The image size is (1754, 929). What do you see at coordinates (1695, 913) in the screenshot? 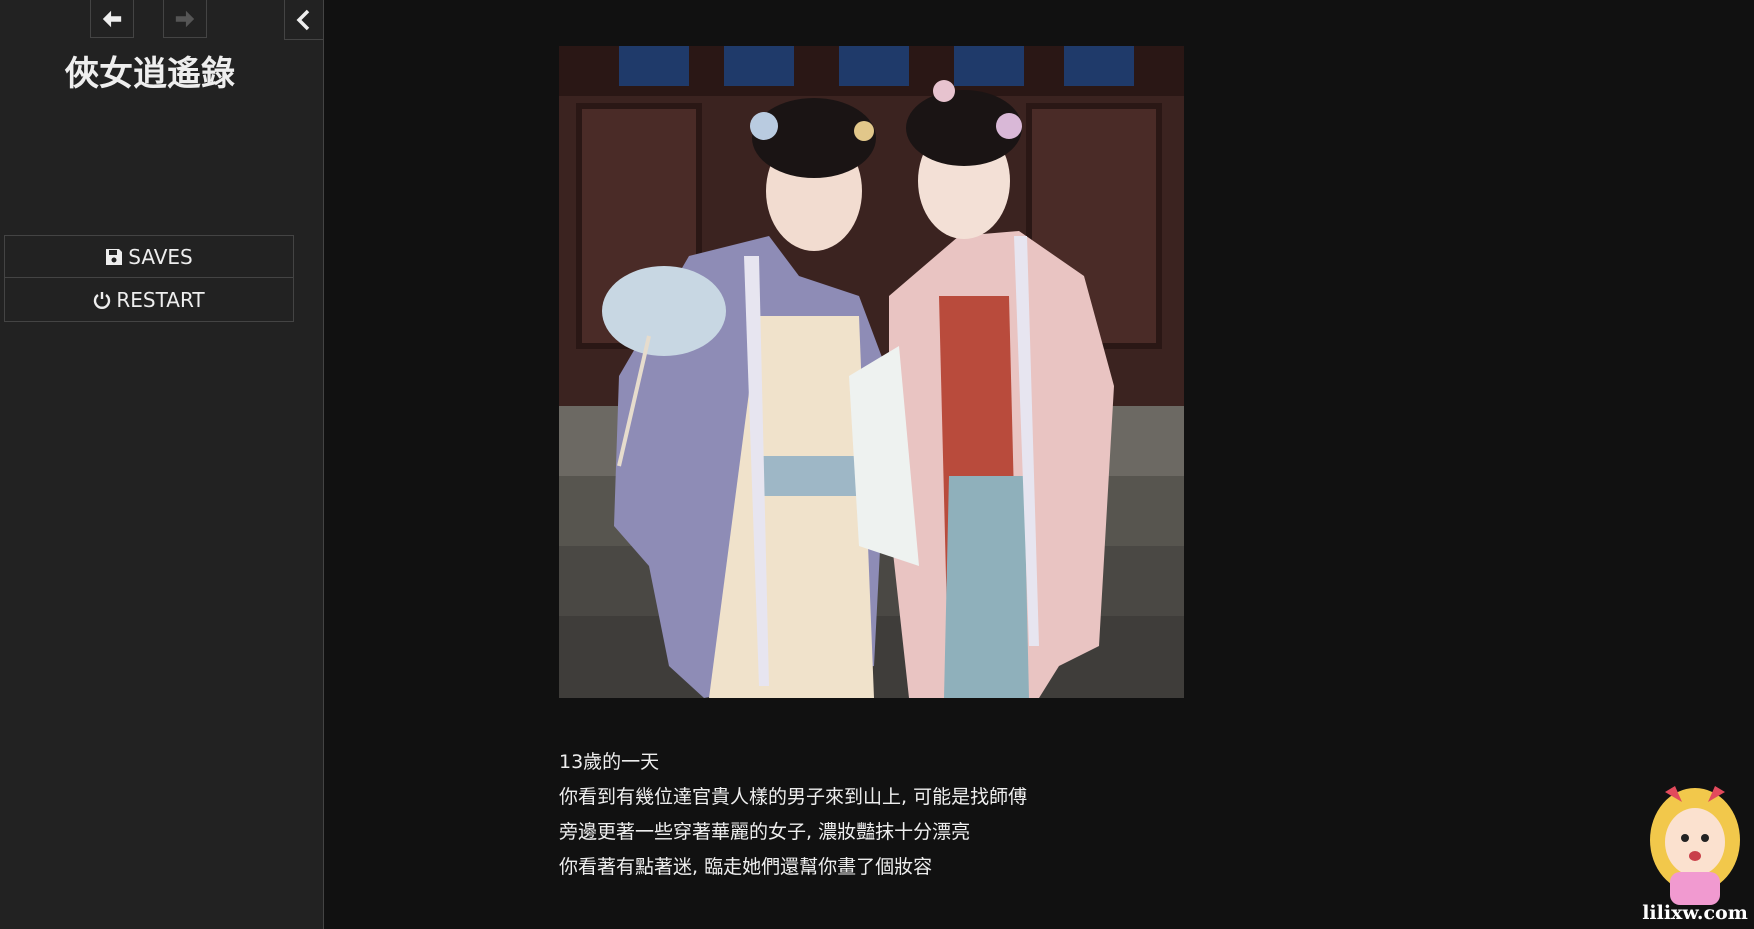
I see `watermark-text: lilixw.com` at bounding box center [1695, 913].